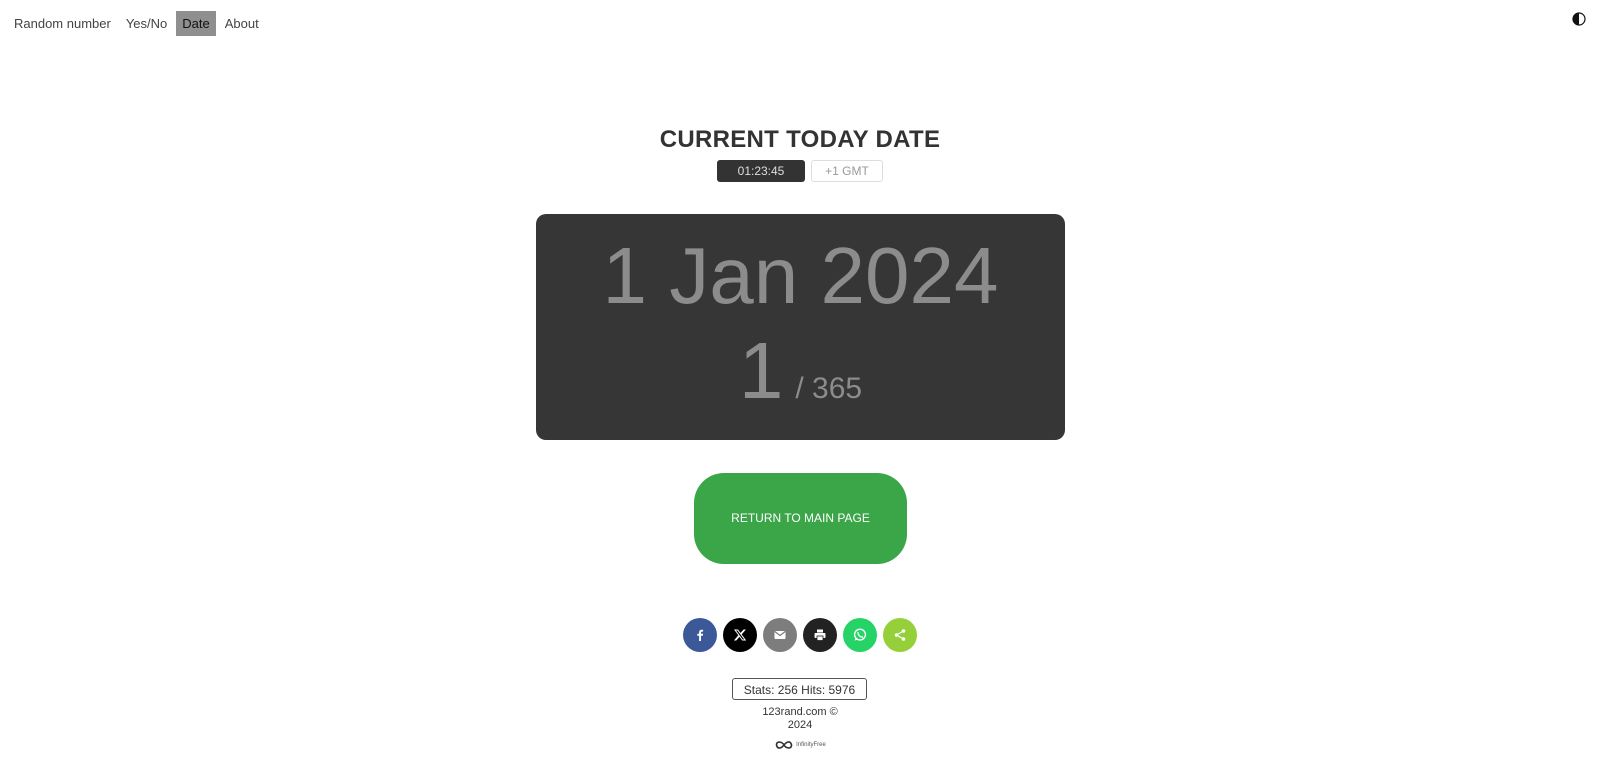 The height and width of the screenshot is (782, 1600). What do you see at coordinates (196, 23) in the screenshot?
I see `nav-item-date: Date` at bounding box center [196, 23].